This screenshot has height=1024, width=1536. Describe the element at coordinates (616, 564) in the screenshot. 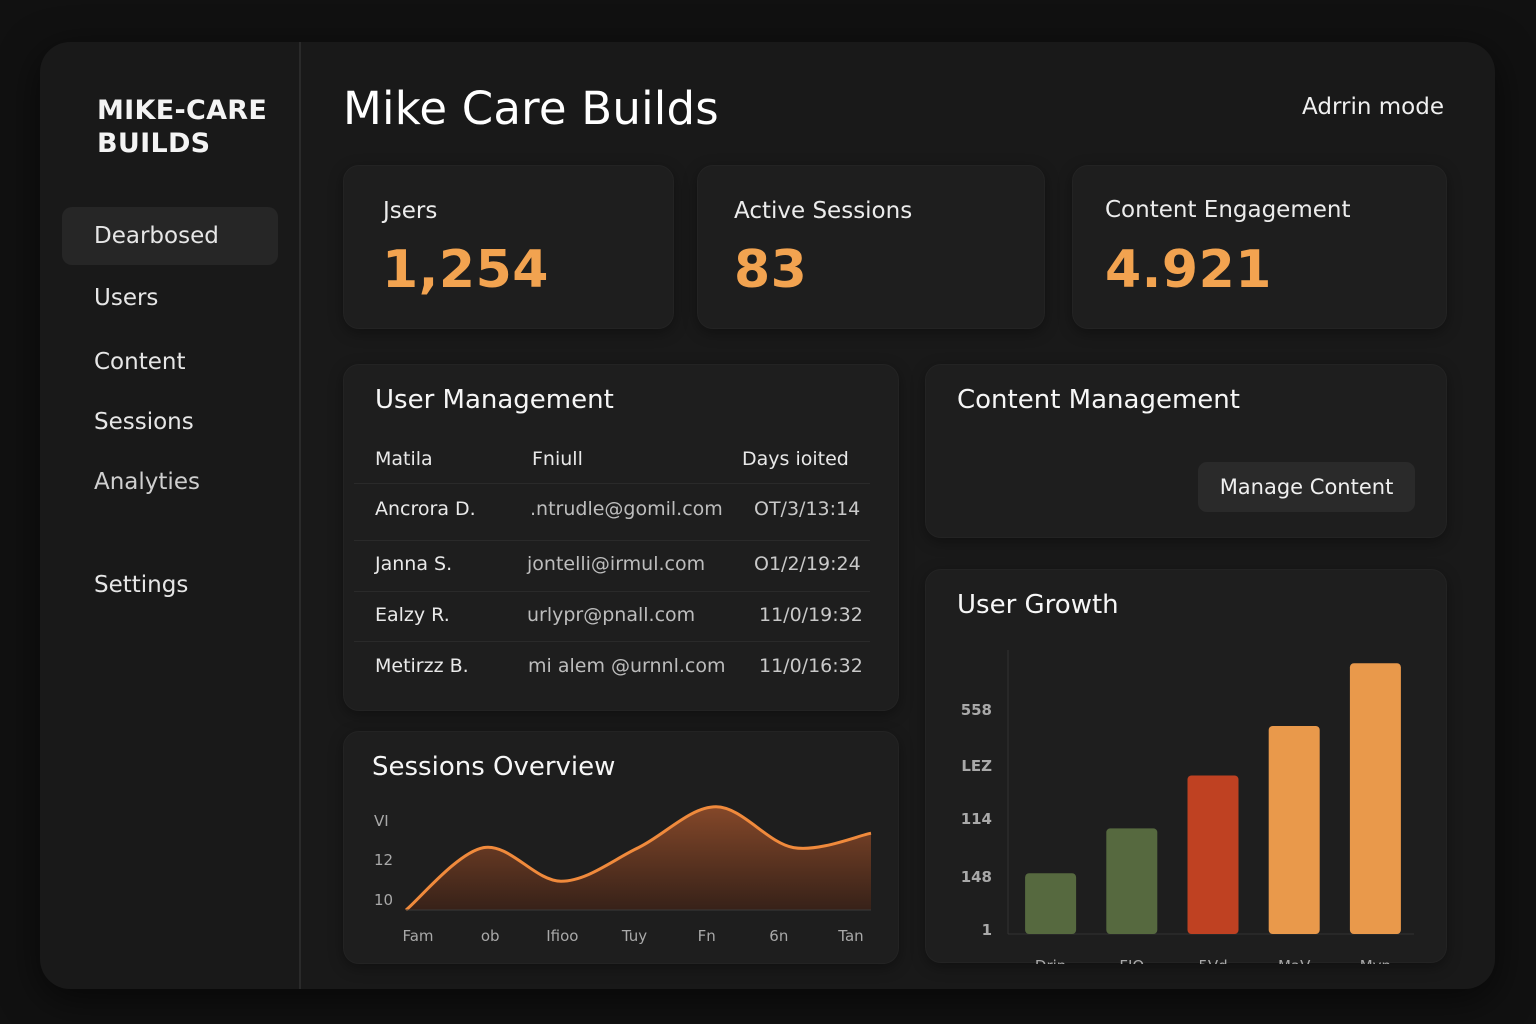

I see `user-email: jontelli@irmul.com` at that location.